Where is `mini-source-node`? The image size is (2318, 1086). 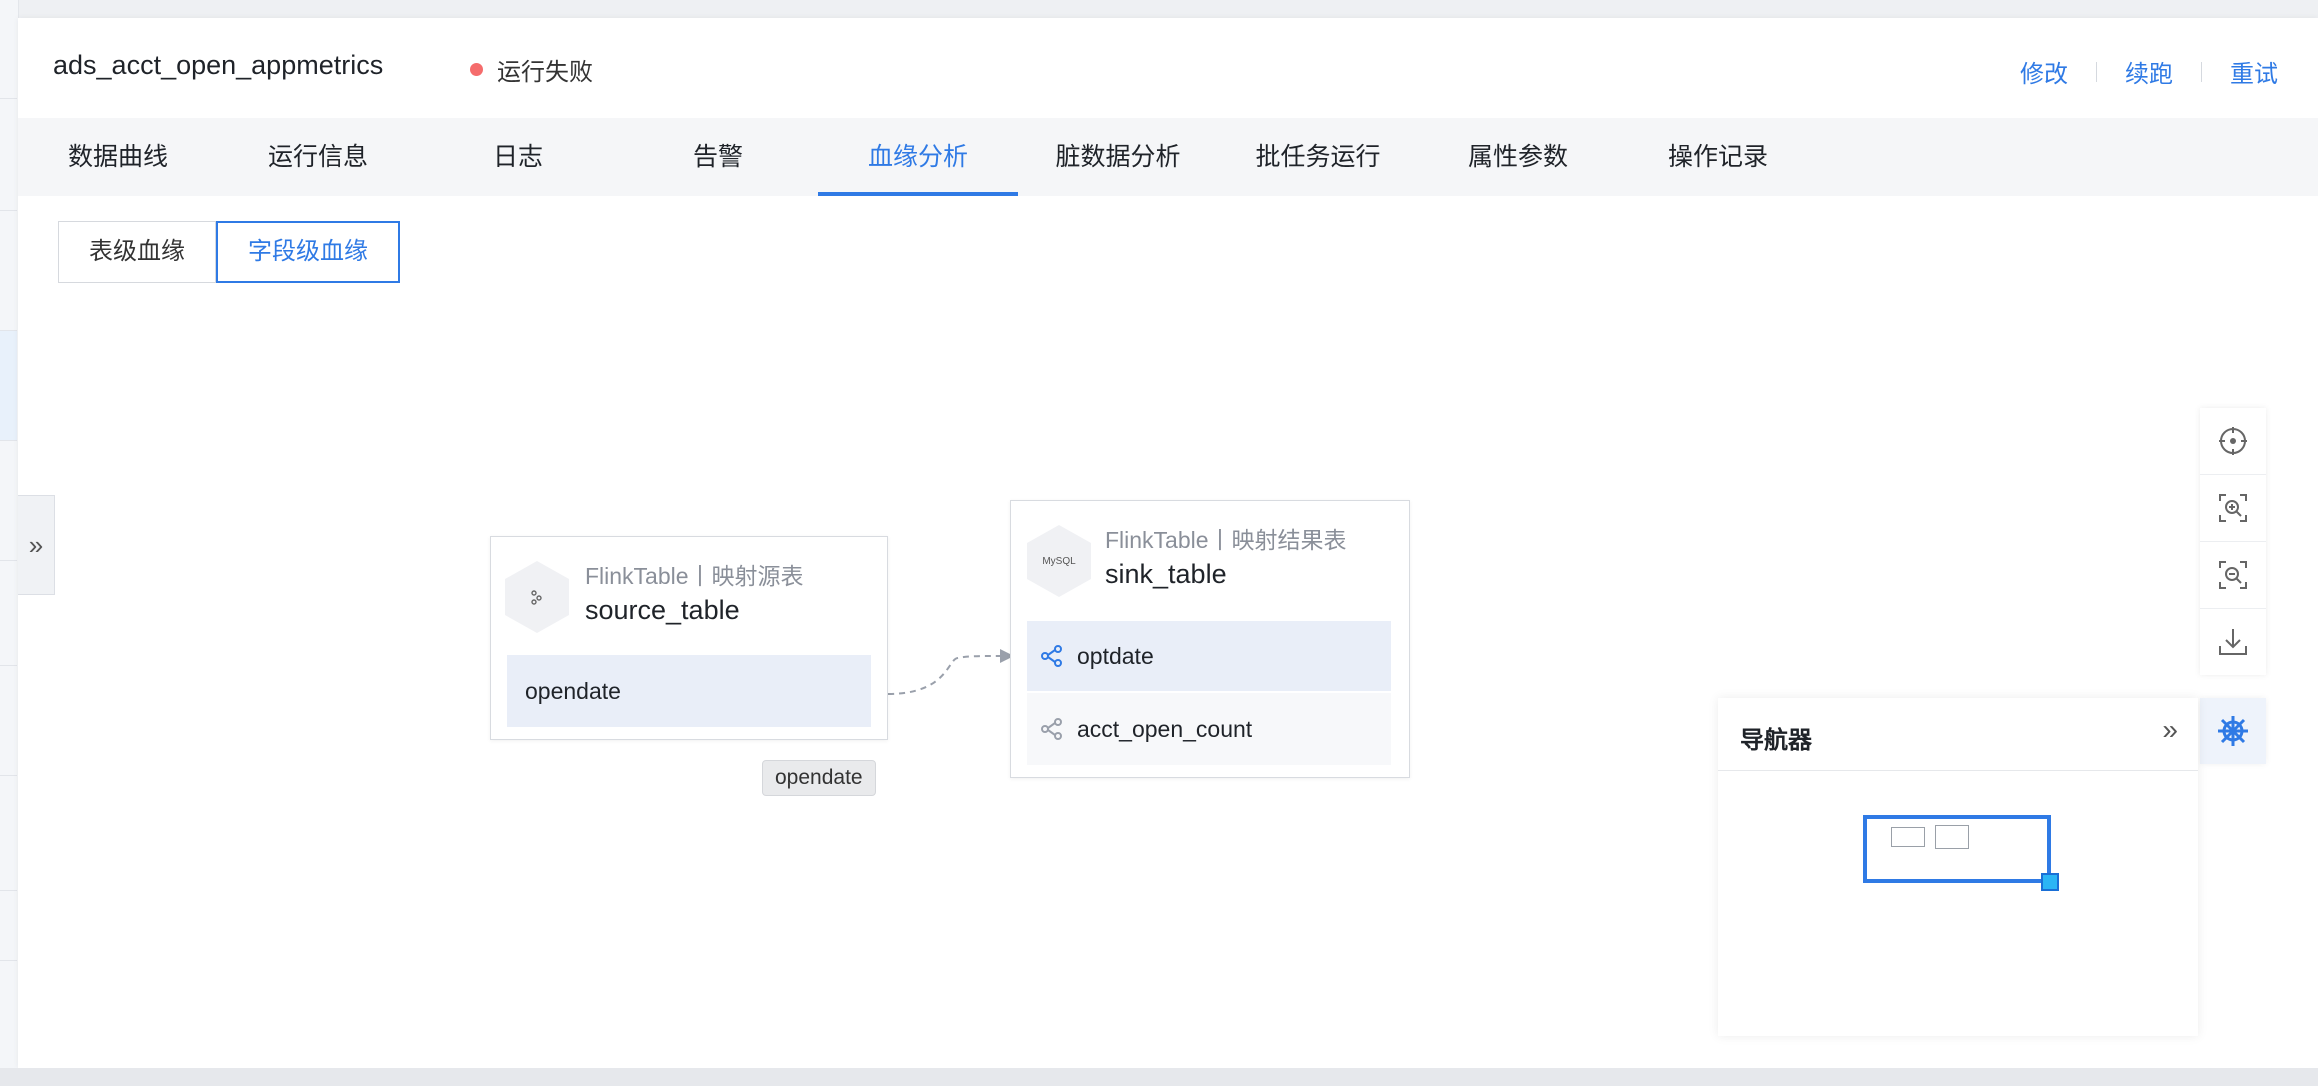 mini-source-node is located at coordinates (1908, 837).